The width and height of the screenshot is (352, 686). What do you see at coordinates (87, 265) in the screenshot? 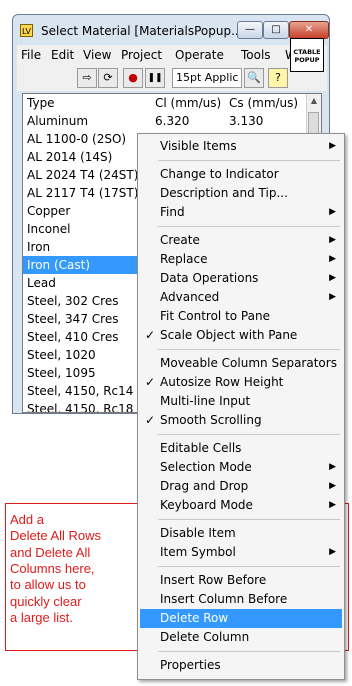
I see `table-cell: Iron (Cast)` at bounding box center [87, 265].